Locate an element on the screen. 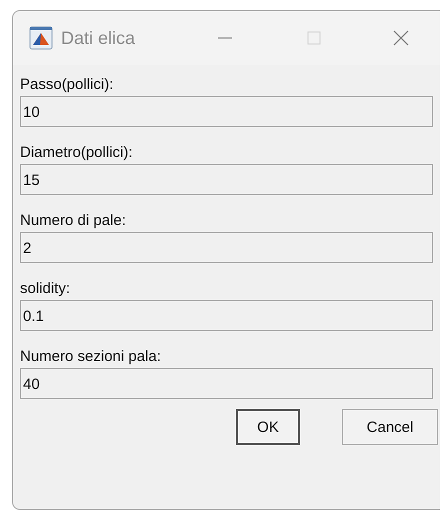  window-title: Dati elica is located at coordinates (98, 38).